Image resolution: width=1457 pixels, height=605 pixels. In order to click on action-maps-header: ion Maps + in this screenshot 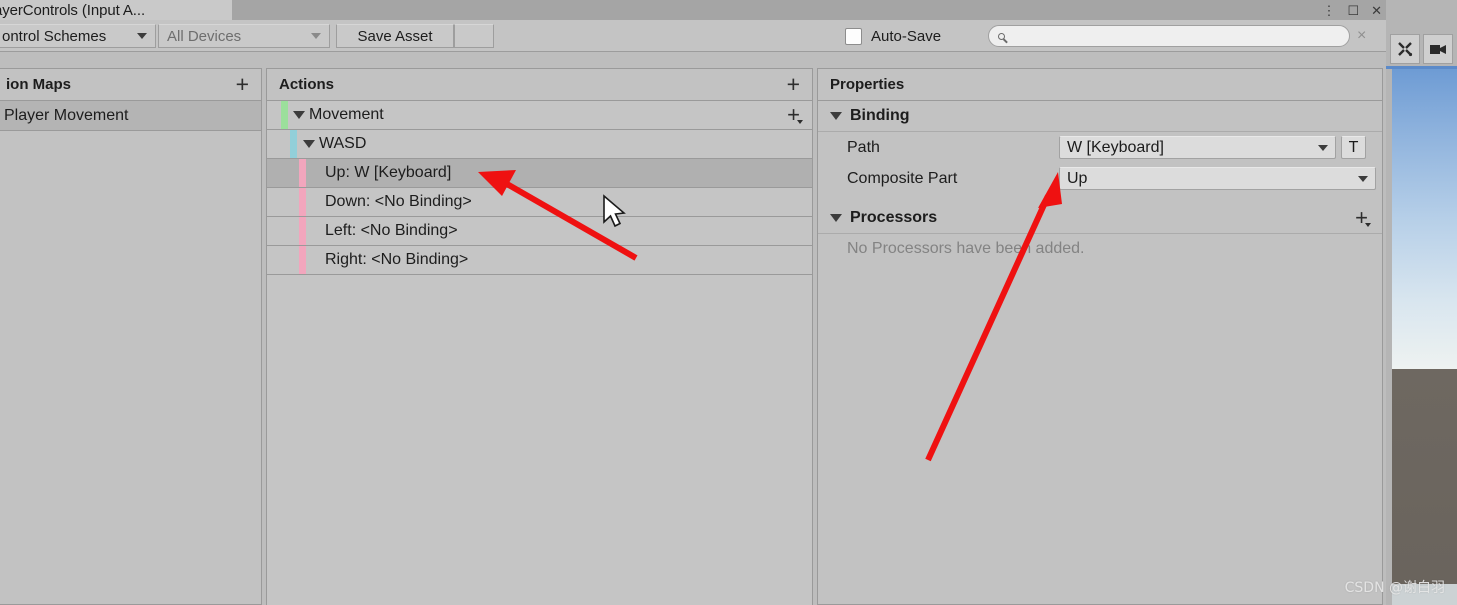, I will do `click(130, 85)`.